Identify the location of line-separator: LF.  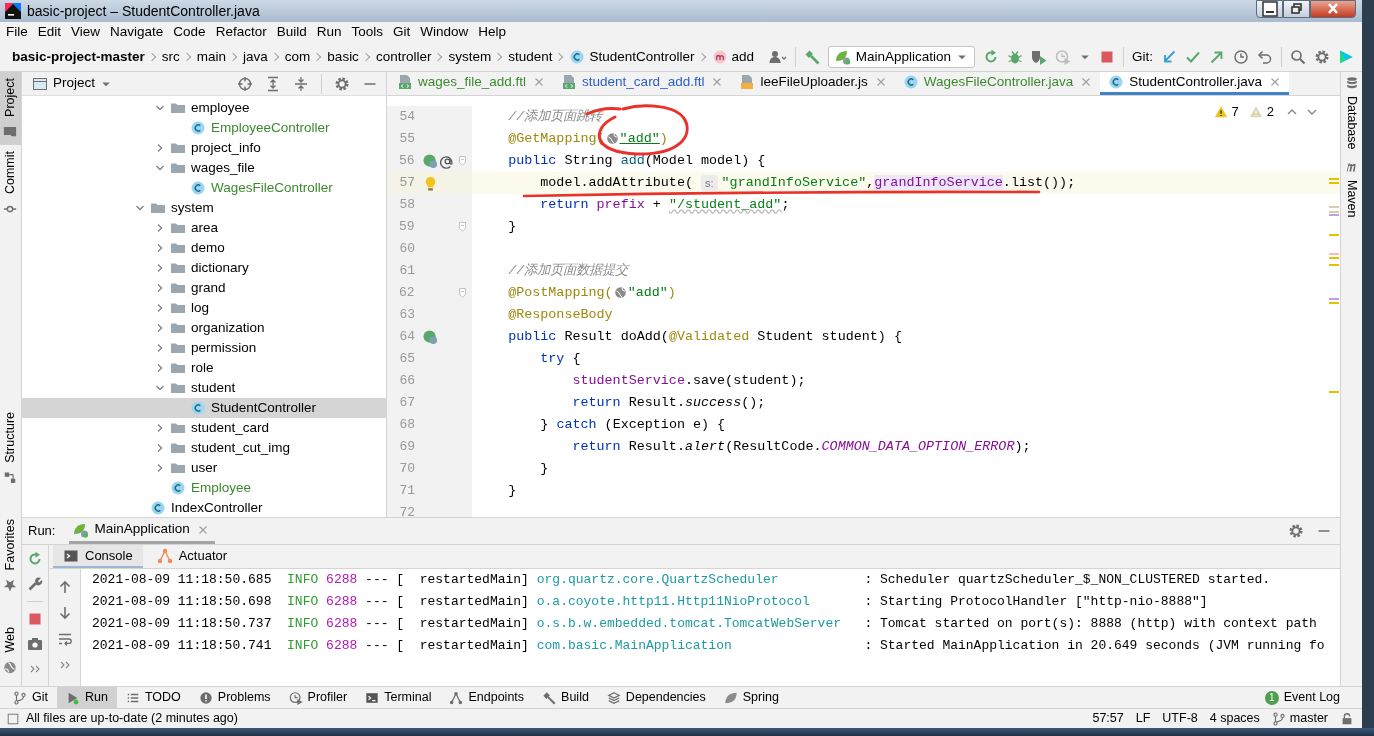
(1143, 718).